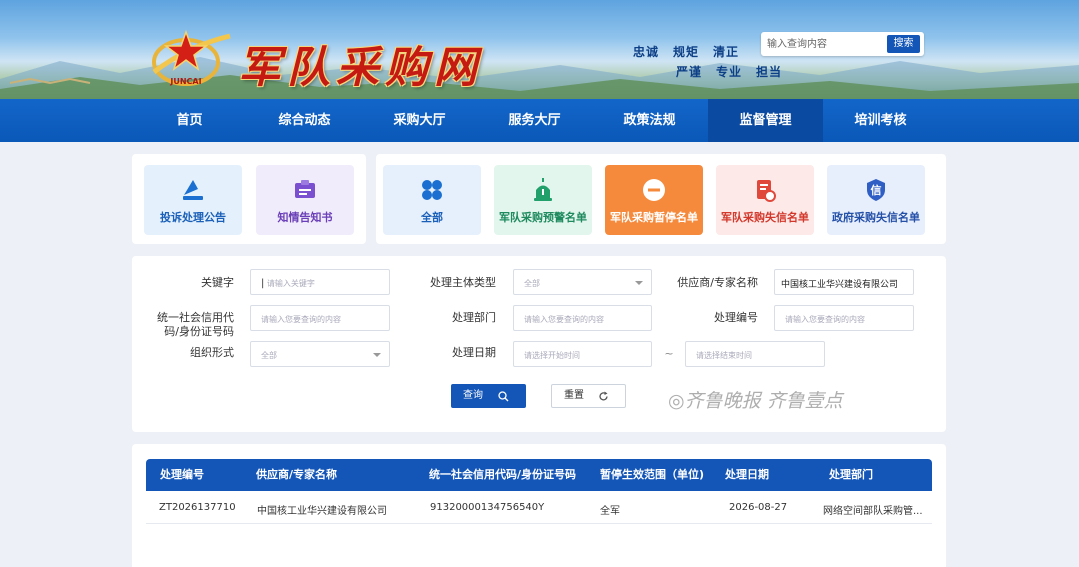 The image size is (1079, 567). Describe the element at coordinates (419, 120) in the screenshot. I see `nav-procurement-hall: 采购大厅` at that location.